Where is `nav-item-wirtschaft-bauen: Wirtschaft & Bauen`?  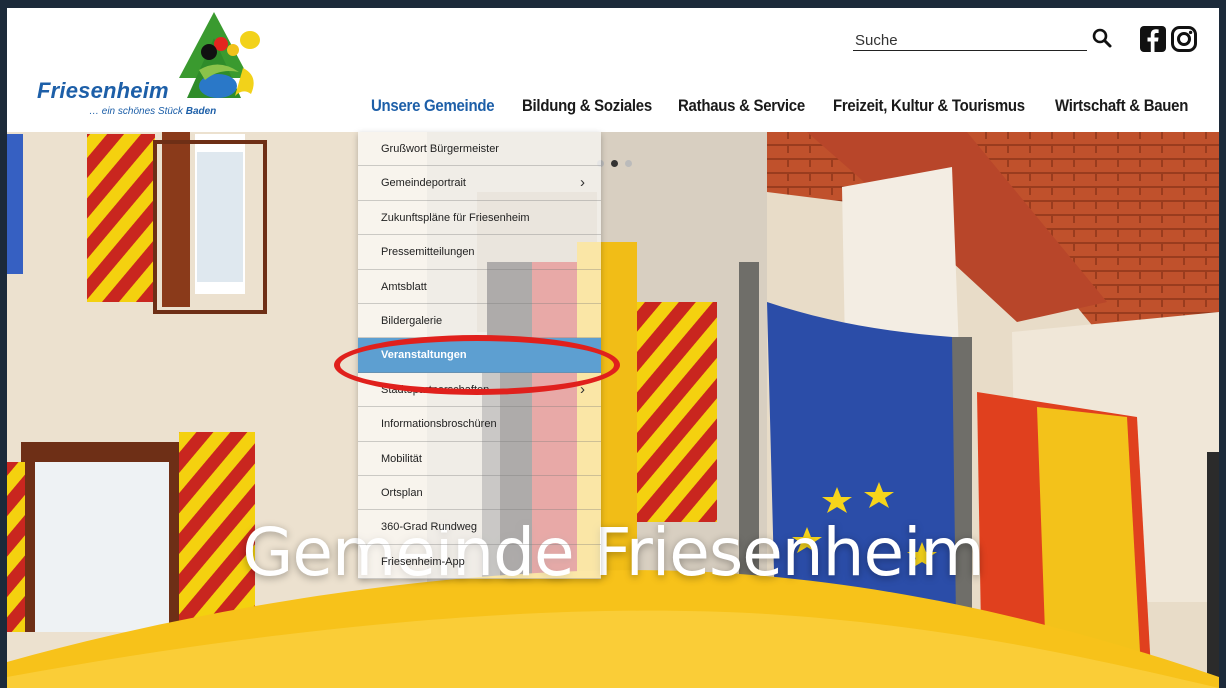 nav-item-wirtschaft-bauen: Wirtschaft & Bauen is located at coordinates (1121, 106).